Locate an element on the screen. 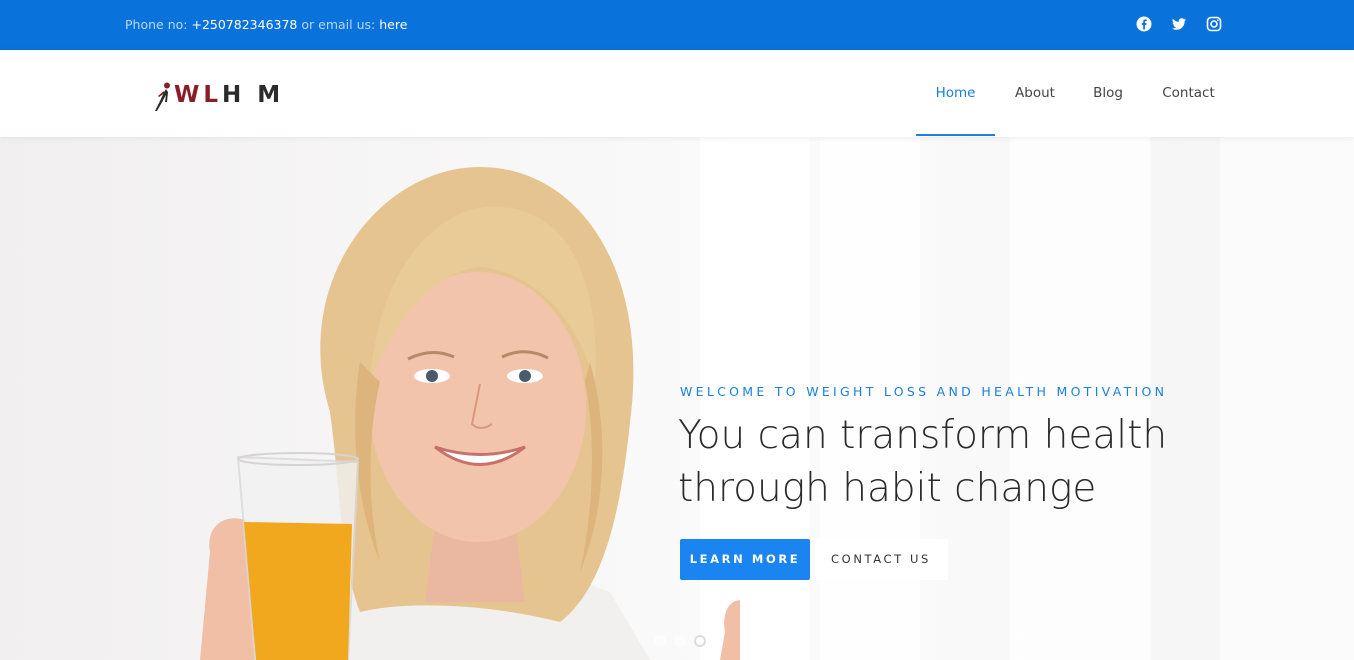  contact-us-button: CONTACT US is located at coordinates (881, 559).